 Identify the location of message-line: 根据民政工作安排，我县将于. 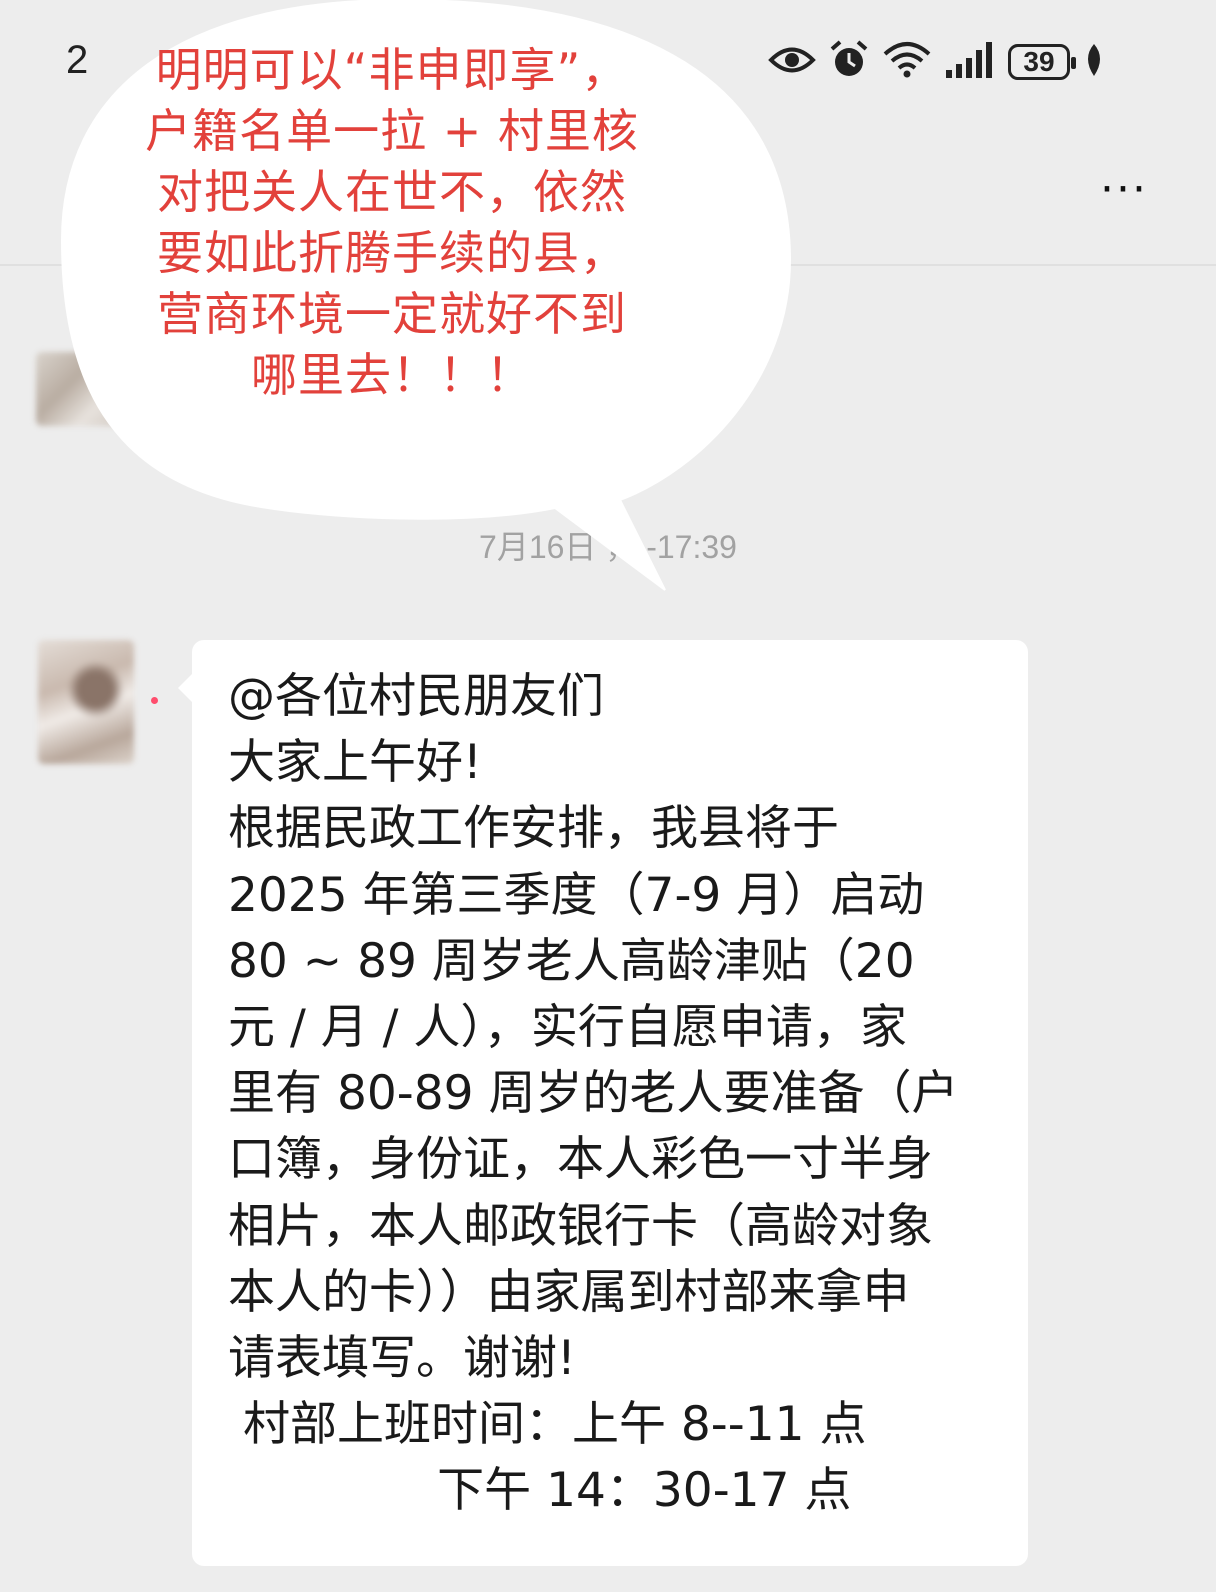
(533, 829).